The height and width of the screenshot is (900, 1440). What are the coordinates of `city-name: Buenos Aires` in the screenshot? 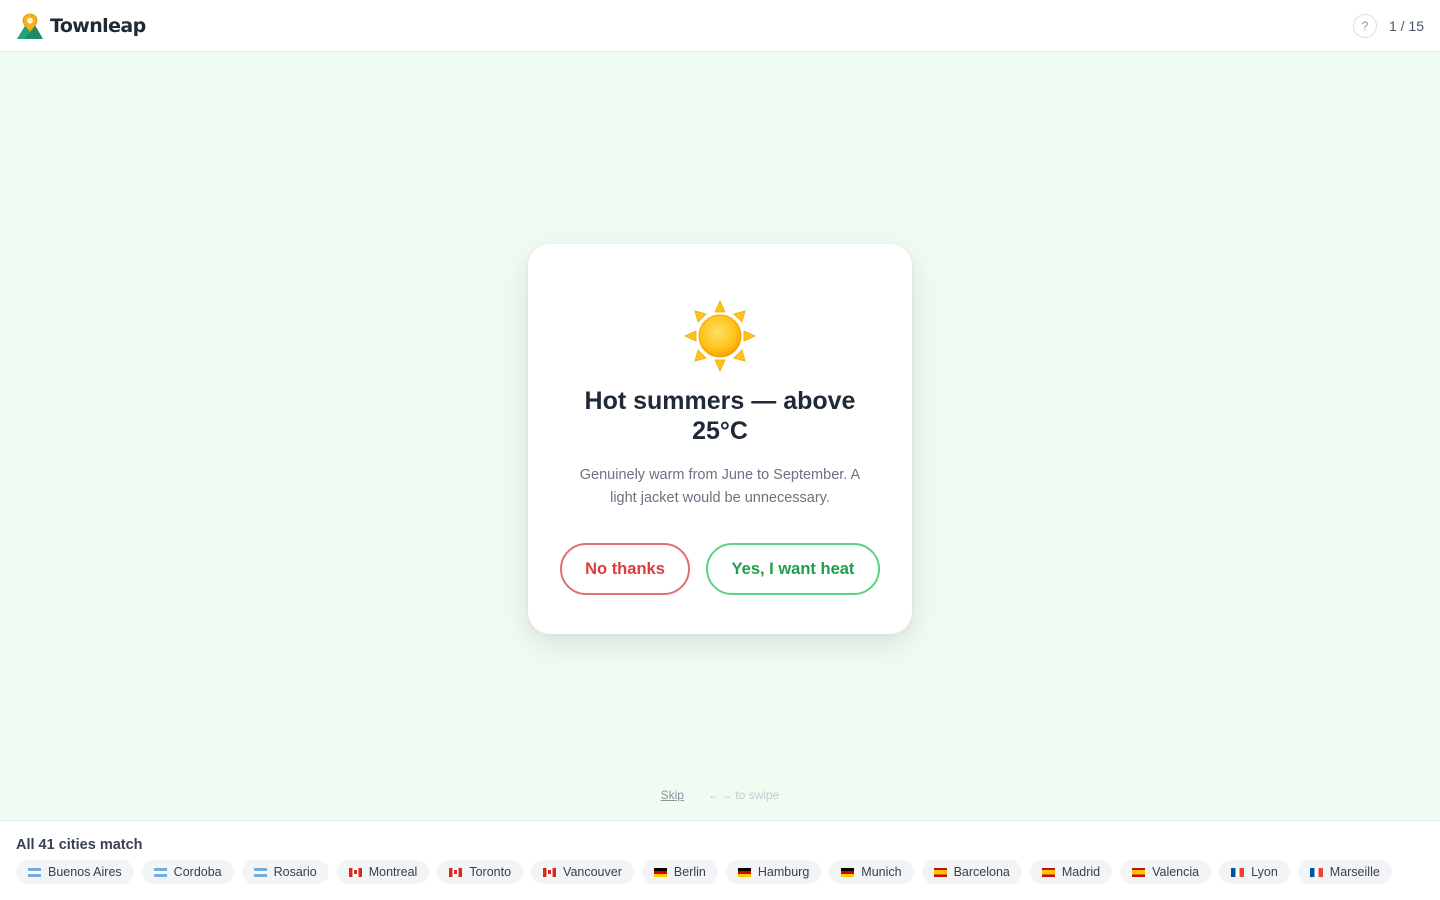 It's located at (85, 872).